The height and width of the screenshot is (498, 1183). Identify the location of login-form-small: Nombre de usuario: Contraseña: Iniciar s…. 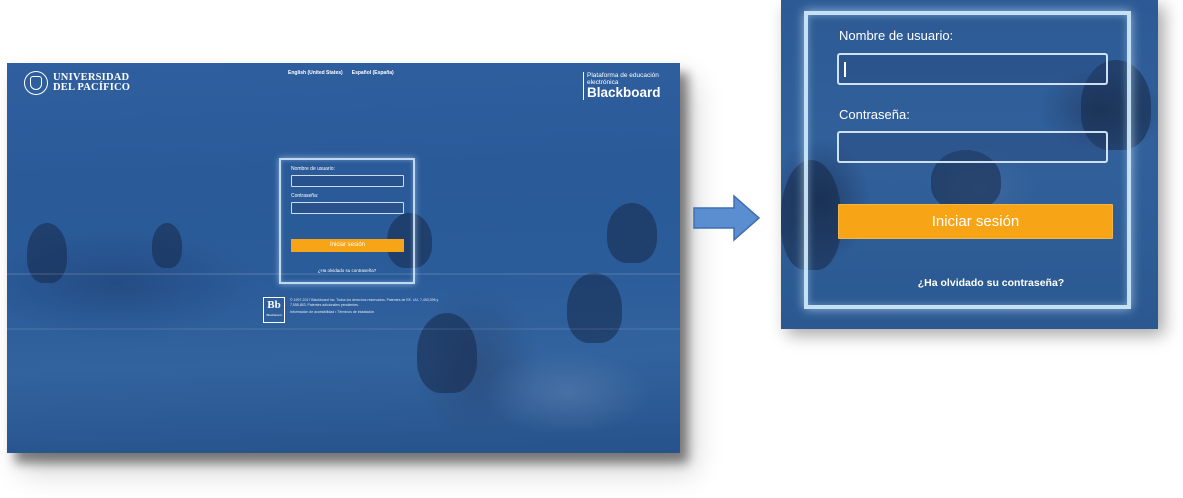
(347, 221).